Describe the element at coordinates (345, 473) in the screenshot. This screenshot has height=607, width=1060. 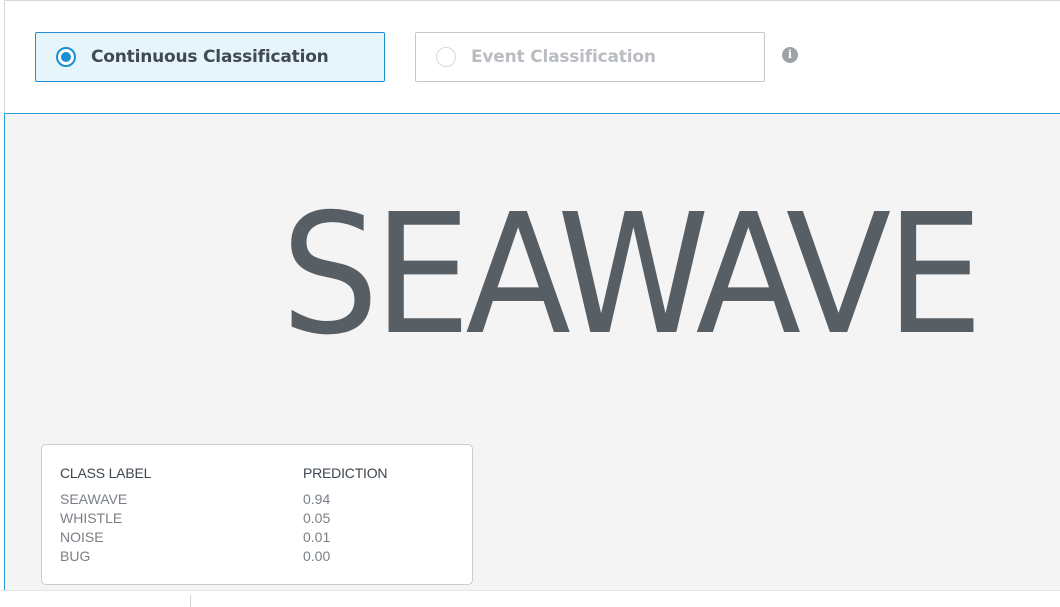
I see `prediction-header: PREDICTION` at that location.